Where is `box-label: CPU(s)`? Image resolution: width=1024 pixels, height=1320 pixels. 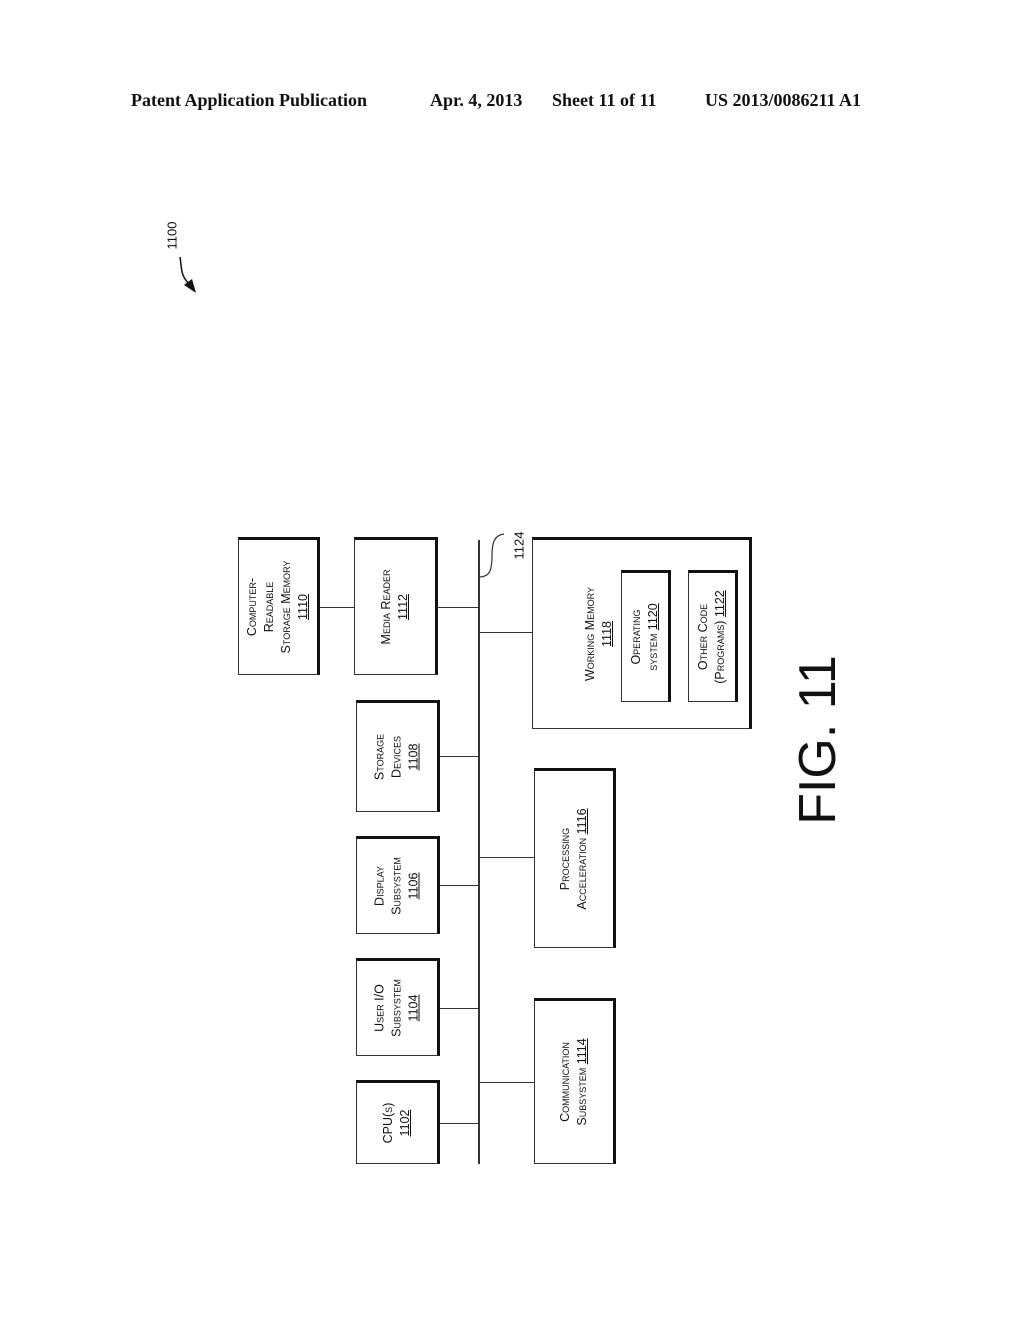 box-label: CPU(s) is located at coordinates (388, 1123).